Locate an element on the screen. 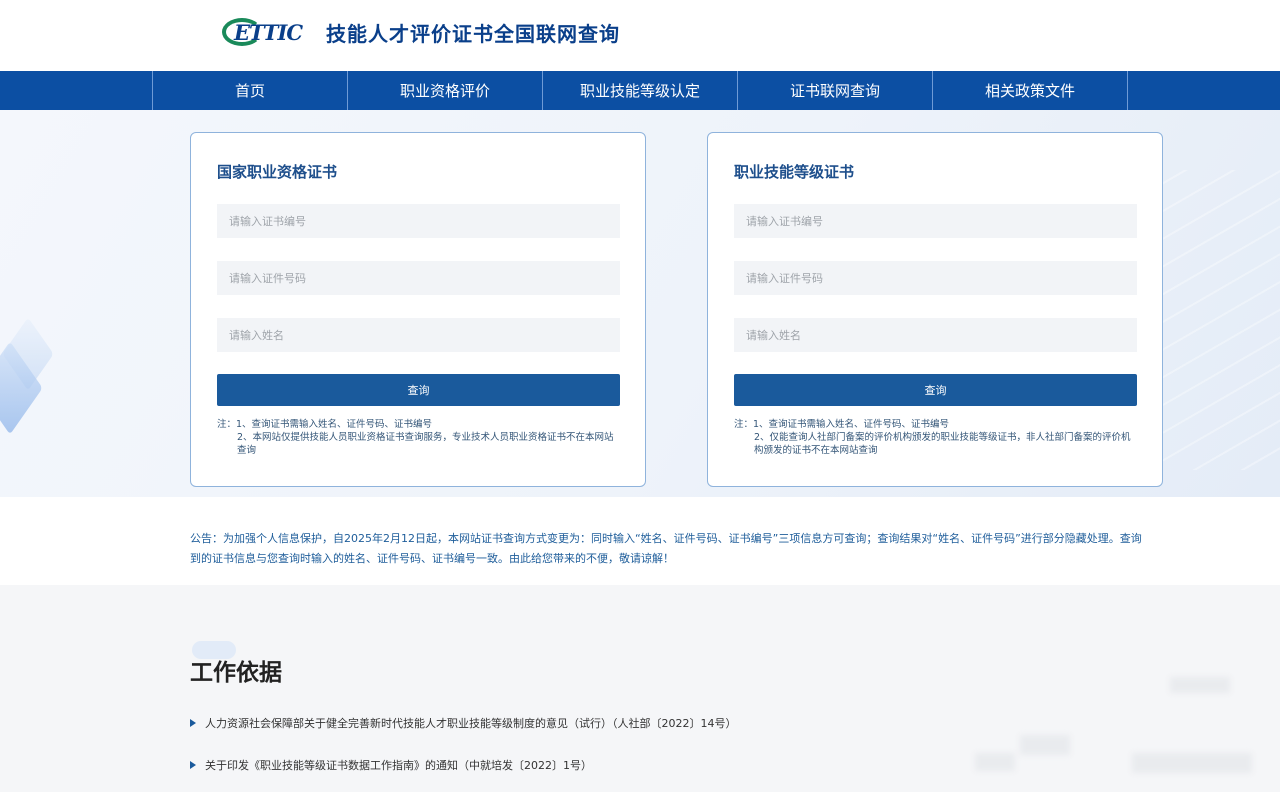  nav-item-home: 首页 is located at coordinates (250, 90).